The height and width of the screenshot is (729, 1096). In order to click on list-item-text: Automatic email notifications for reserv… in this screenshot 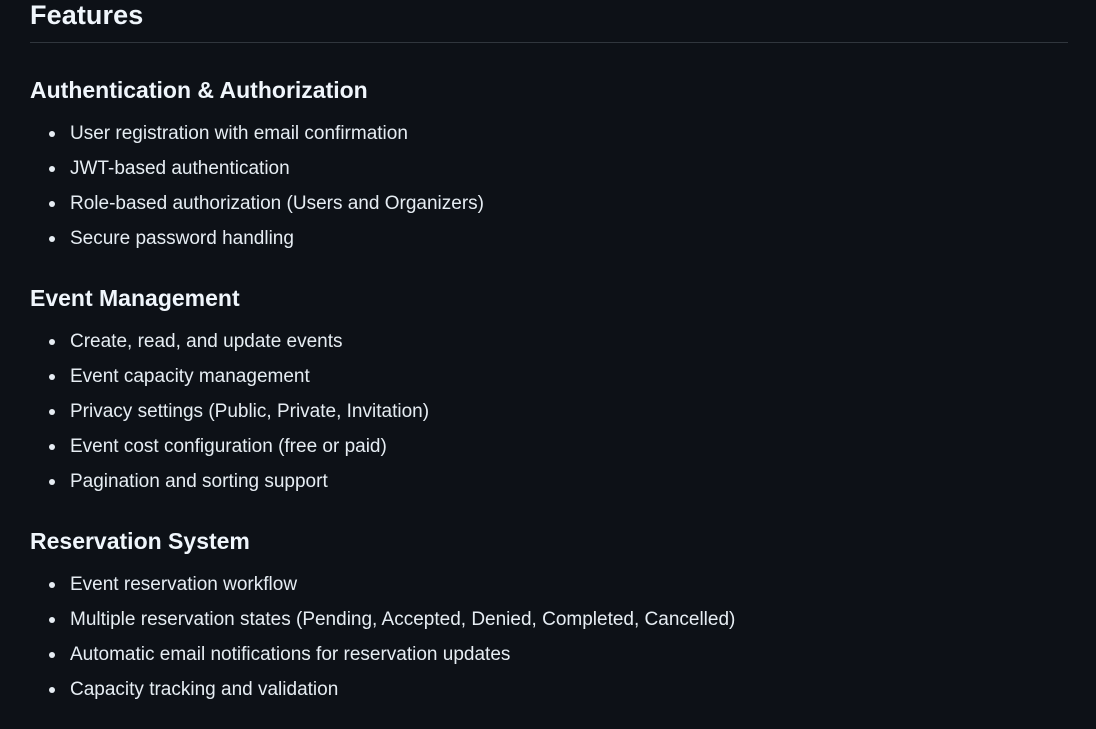, I will do `click(290, 654)`.